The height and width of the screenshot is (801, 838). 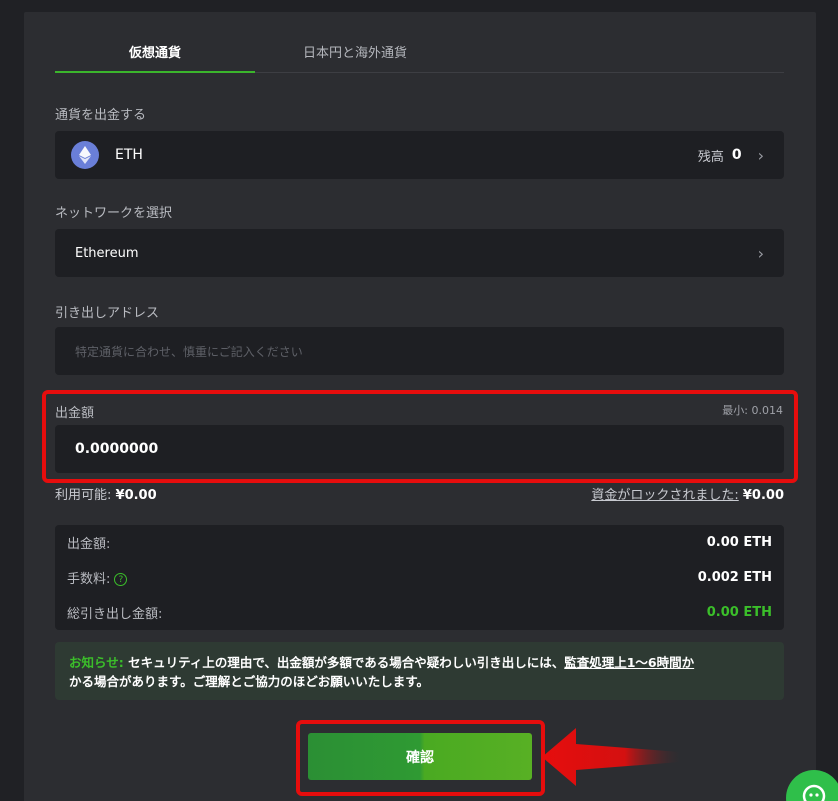 I want to click on available-value: ¥0.00, so click(x=136, y=495).